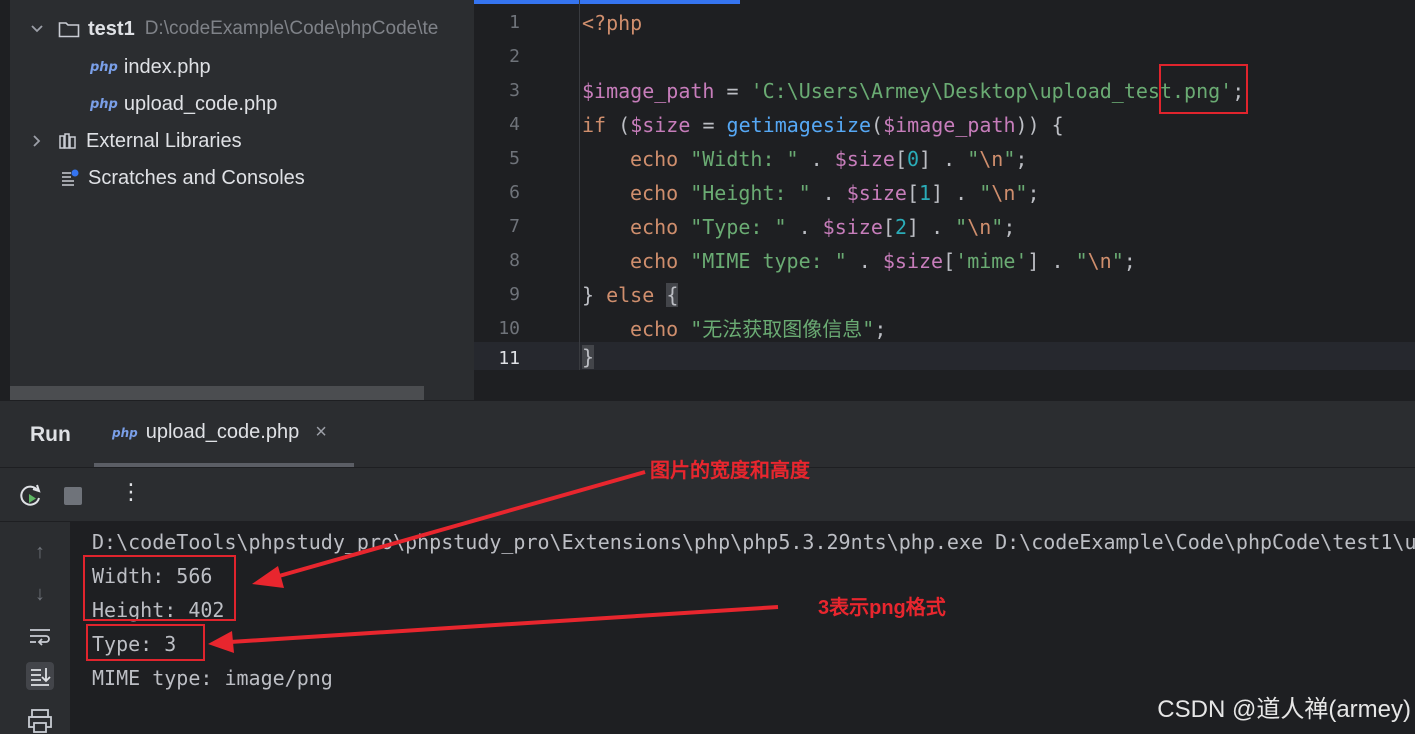  What do you see at coordinates (40, 552) in the screenshot?
I see `arrow-up-icon: ↑` at bounding box center [40, 552].